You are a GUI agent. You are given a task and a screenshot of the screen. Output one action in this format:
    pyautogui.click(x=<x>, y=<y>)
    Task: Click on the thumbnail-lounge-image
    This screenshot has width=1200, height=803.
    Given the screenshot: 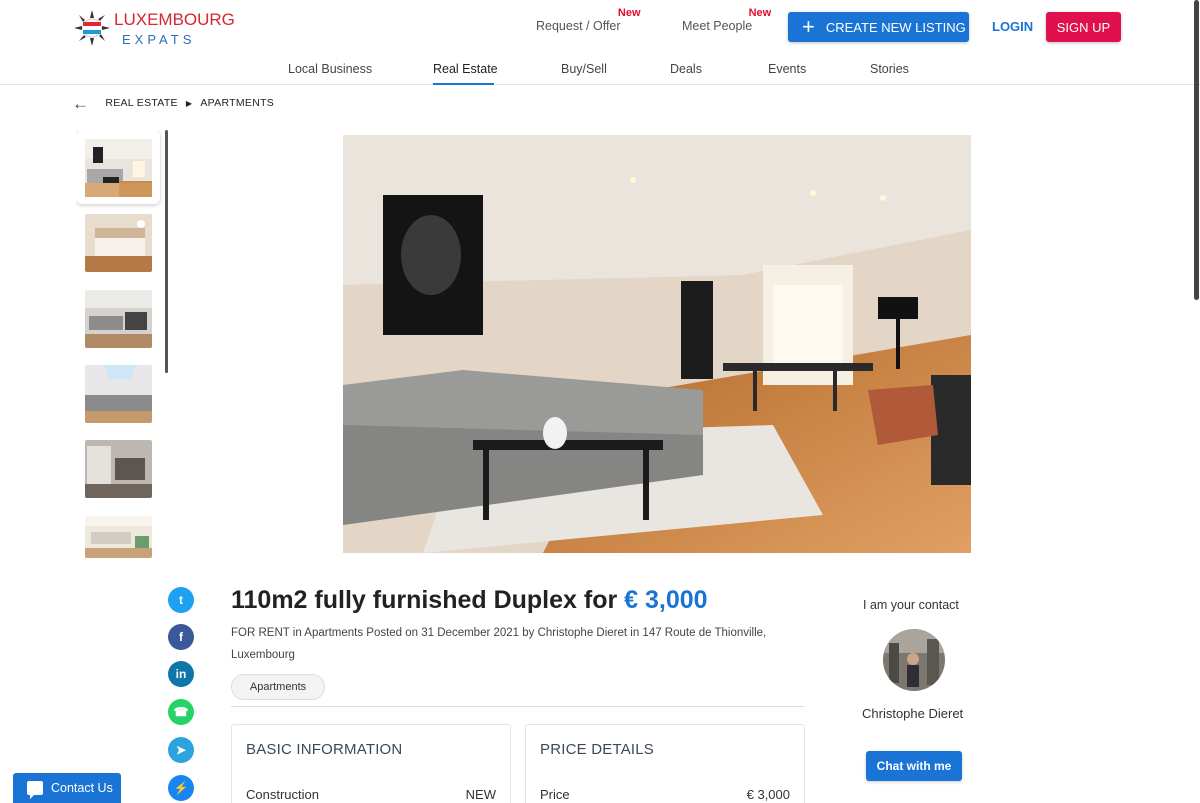 What is the action you would take?
    pyautogui.click(x=118, y=319)
    